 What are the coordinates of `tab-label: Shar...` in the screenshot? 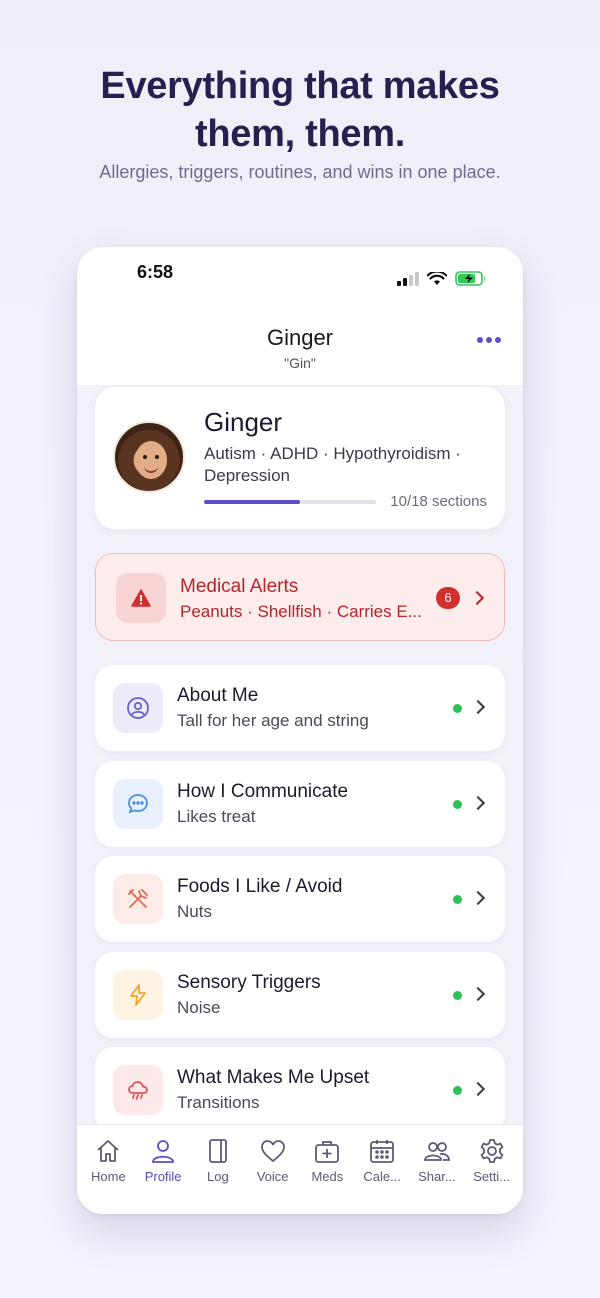 It's located at (437, 1176).